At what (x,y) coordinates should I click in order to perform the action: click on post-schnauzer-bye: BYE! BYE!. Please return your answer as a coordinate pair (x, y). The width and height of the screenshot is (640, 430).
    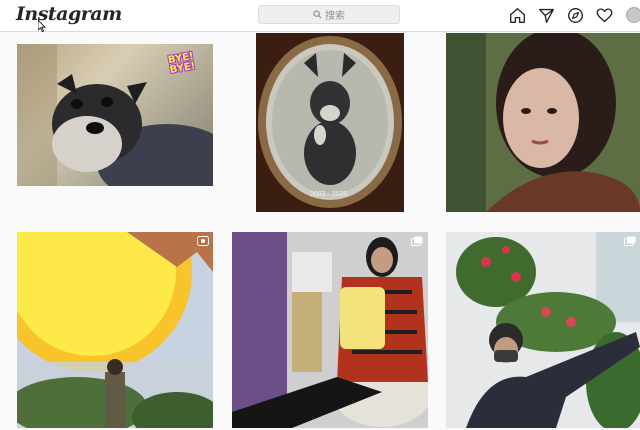
    Looking at the image, I should click on (115, 115).